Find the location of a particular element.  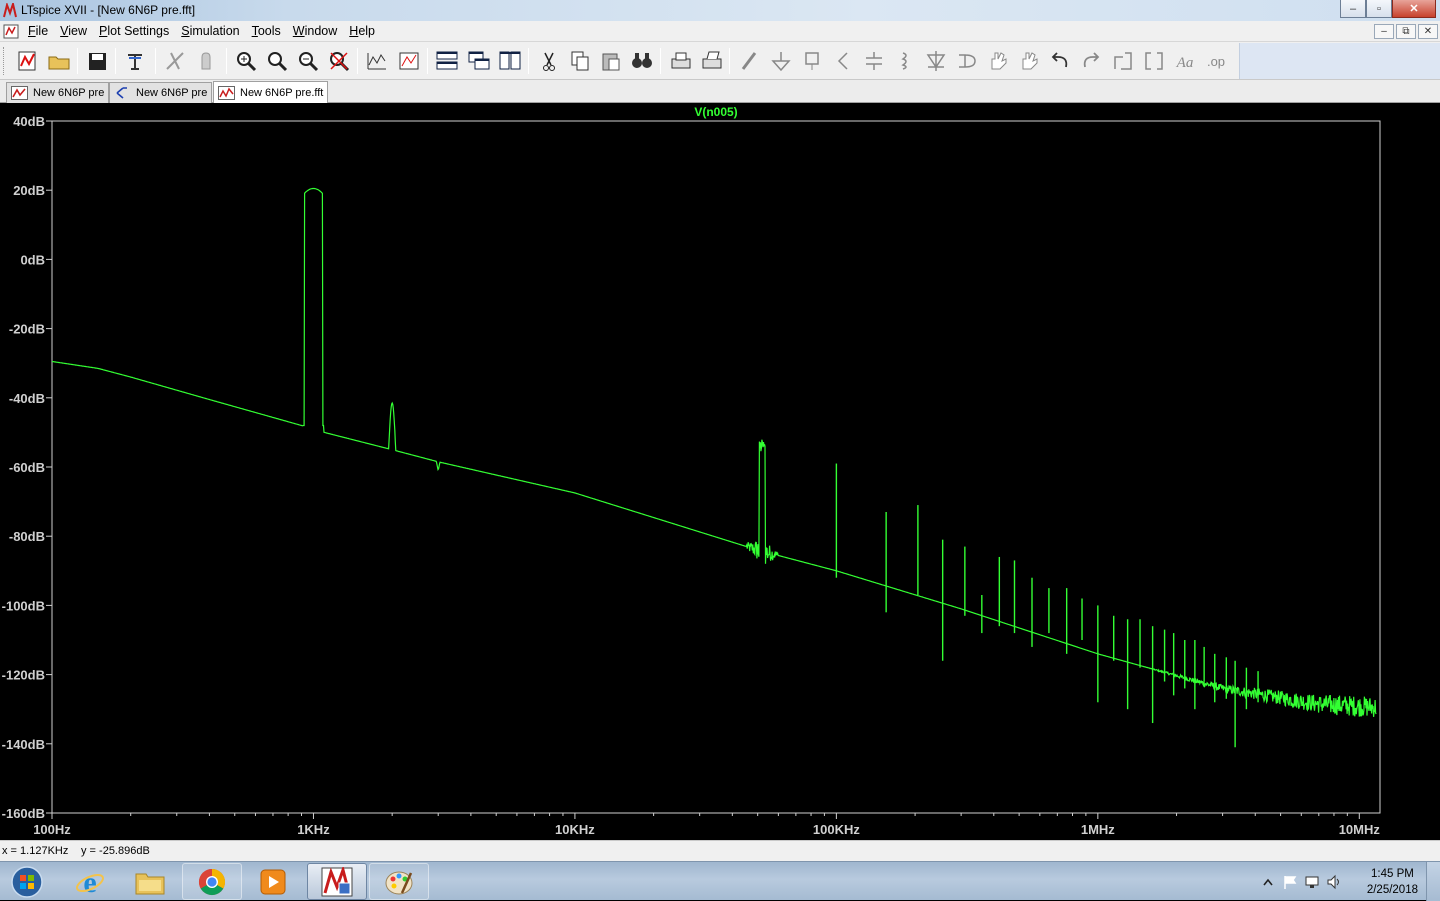

autorange-button is located at coordinates (377, 61).